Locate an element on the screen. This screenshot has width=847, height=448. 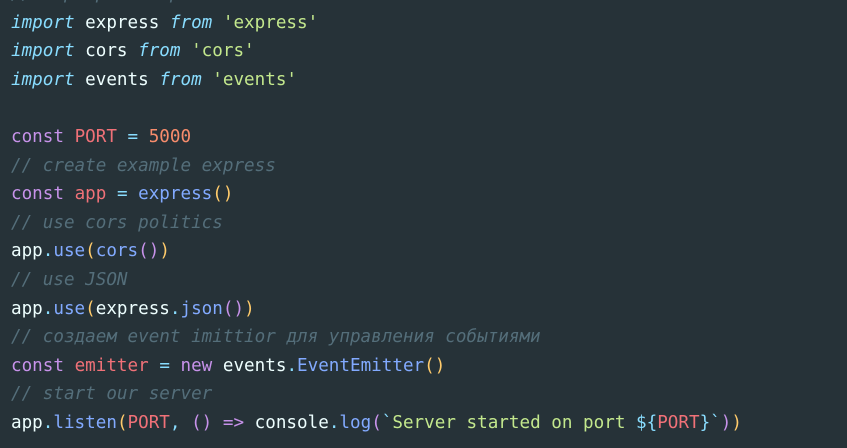
code-line: const app = express() is located at coordinates (429, 194).